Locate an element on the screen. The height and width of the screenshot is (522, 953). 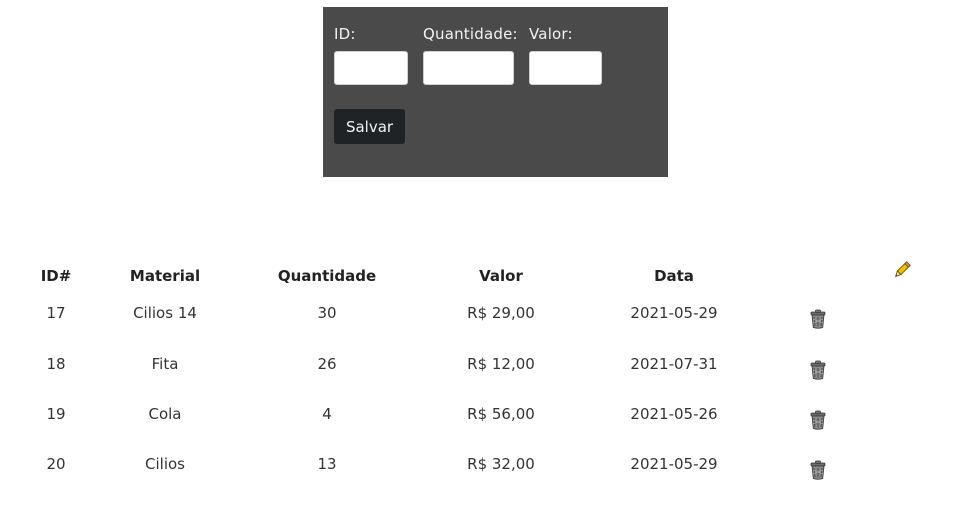
valor-input is located at coordinates (565, 68).